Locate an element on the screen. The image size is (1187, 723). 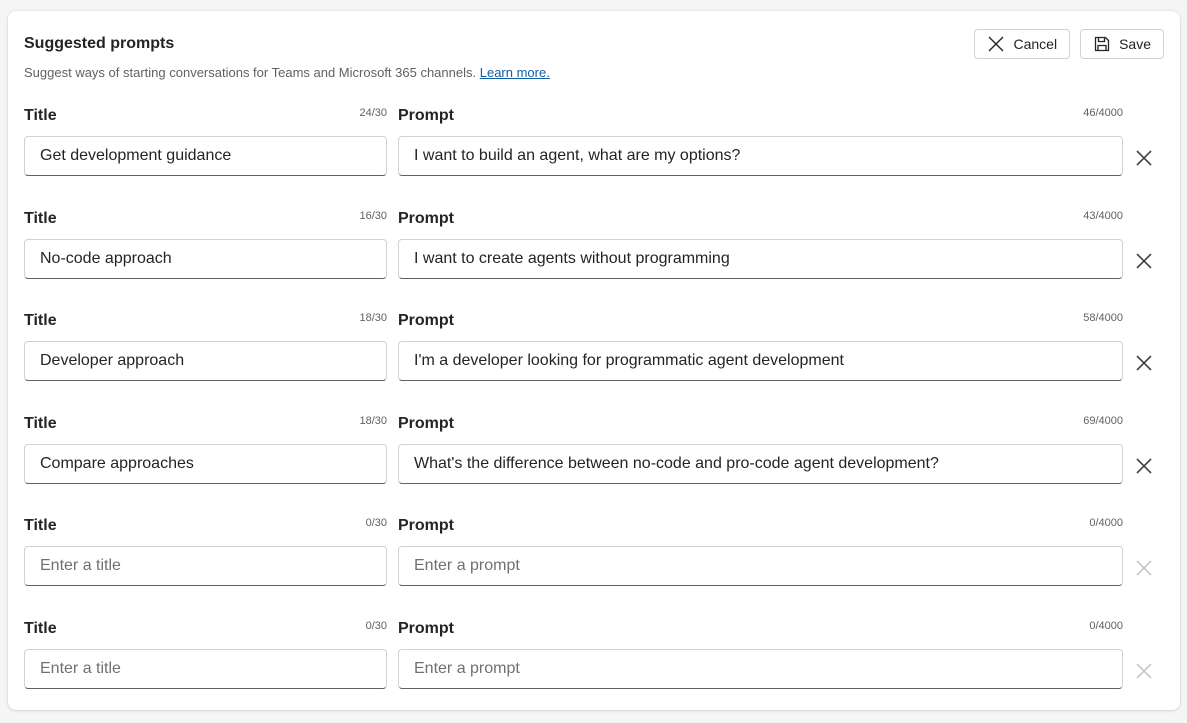
prompt-row: Title 24/30 Prompt 46/4000 is located at coordinates (594, 158).